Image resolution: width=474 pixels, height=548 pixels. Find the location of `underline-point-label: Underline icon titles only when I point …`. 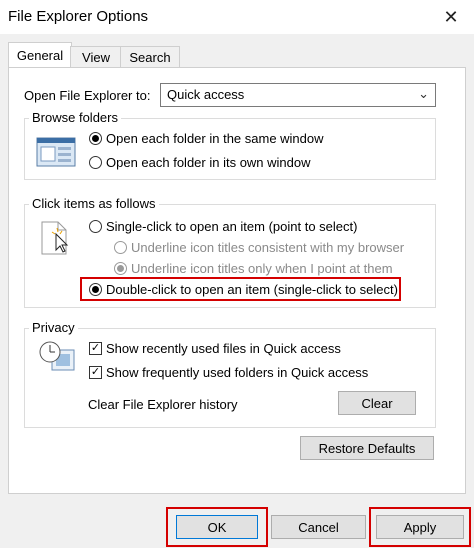

underline-point-label: Underline icon titles only when I point … is located at coordinates (262, 268).